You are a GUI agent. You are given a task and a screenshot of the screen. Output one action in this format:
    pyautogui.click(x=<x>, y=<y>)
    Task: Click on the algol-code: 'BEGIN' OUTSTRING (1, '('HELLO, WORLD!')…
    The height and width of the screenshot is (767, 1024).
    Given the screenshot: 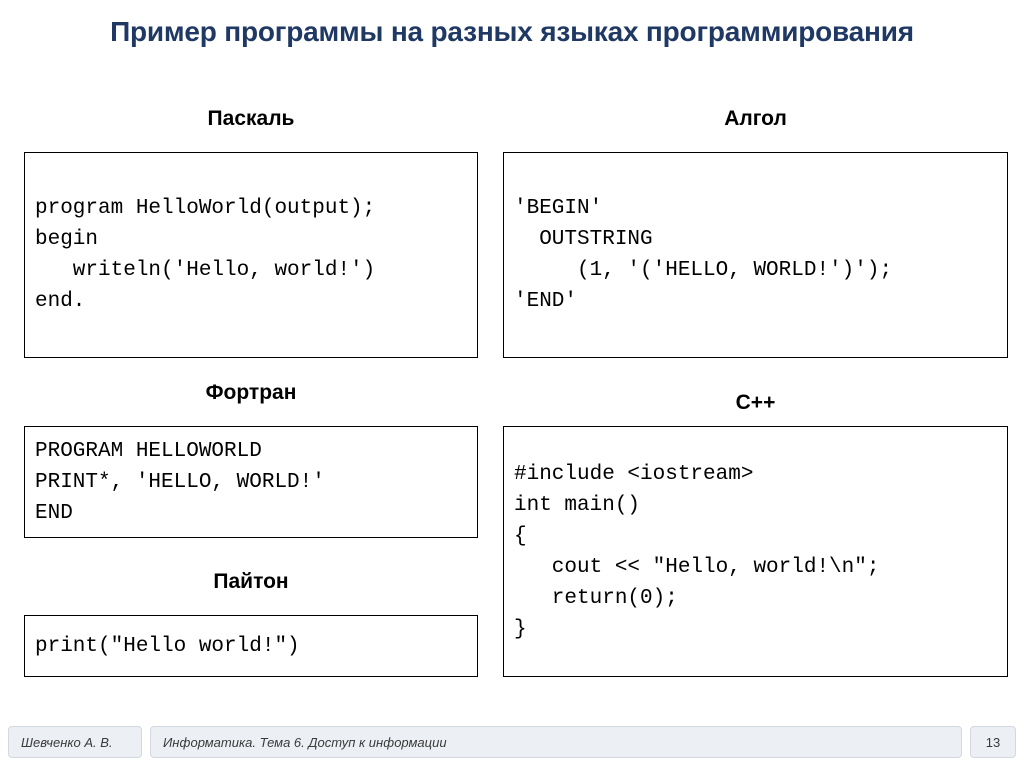 What is the action you would take?
    pyautogui.click(x=703, y=255)
    